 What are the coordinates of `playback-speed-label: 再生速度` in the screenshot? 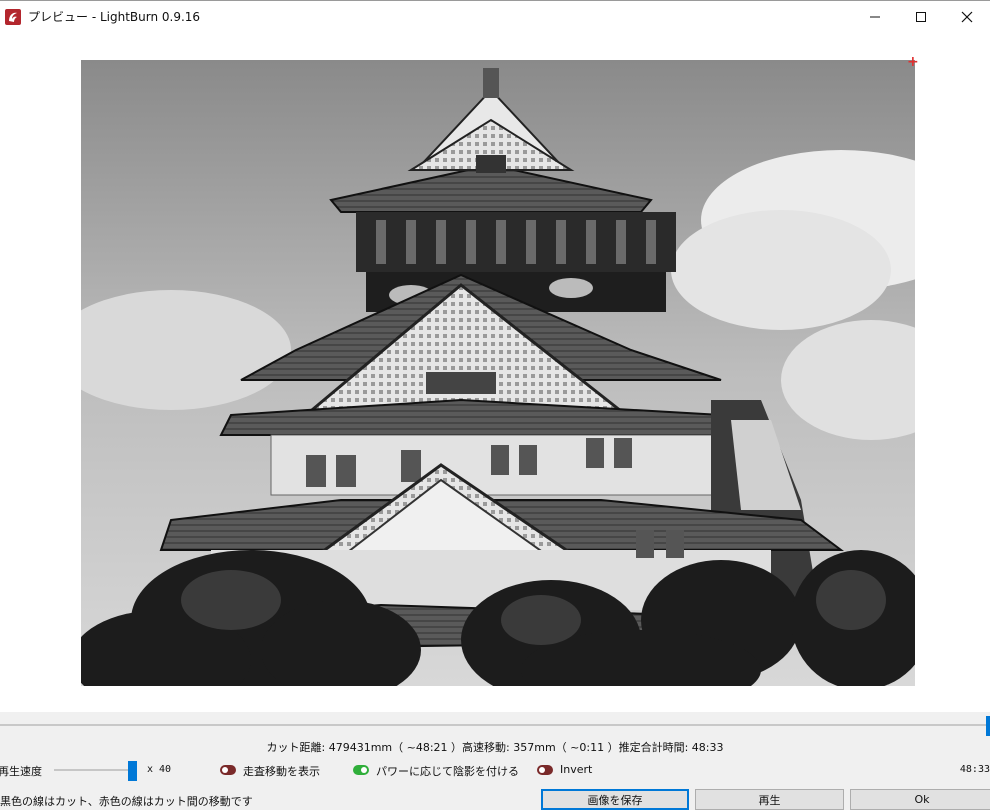 It's located at (21, 771).